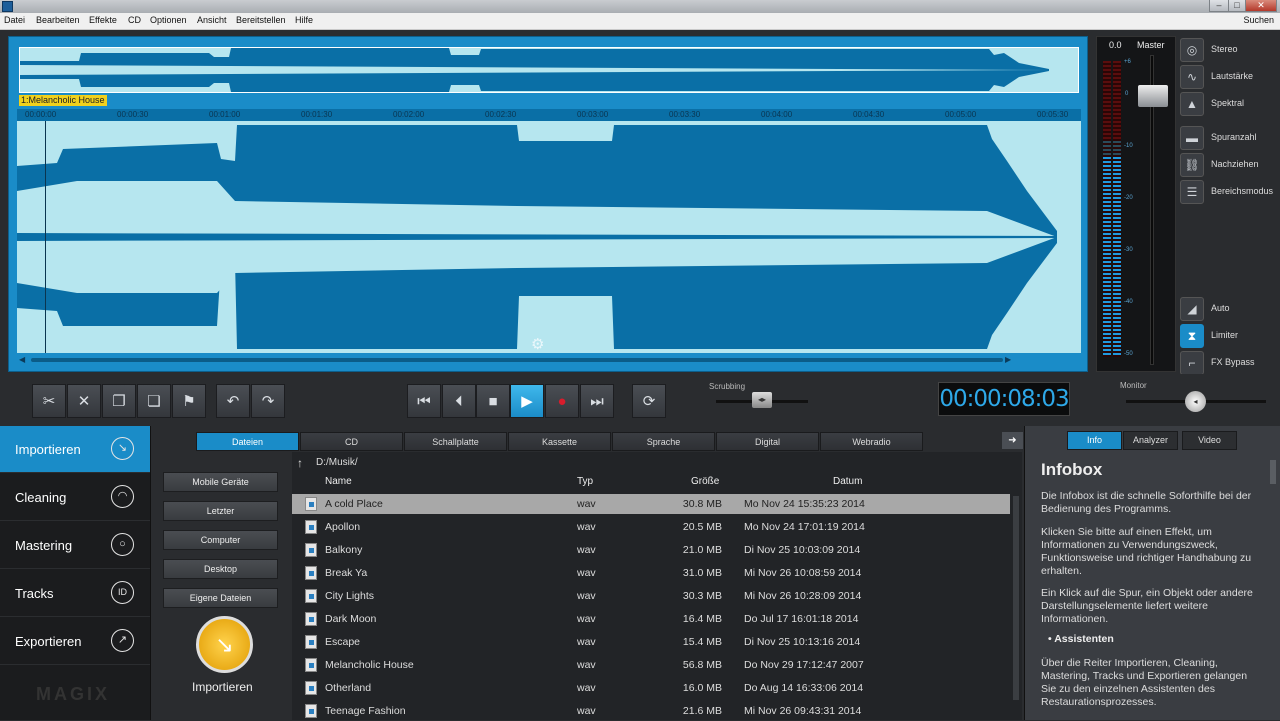  Describe the element at coordinates (493, 401) in the screenshot. I see `stop-button: ■` at that location.